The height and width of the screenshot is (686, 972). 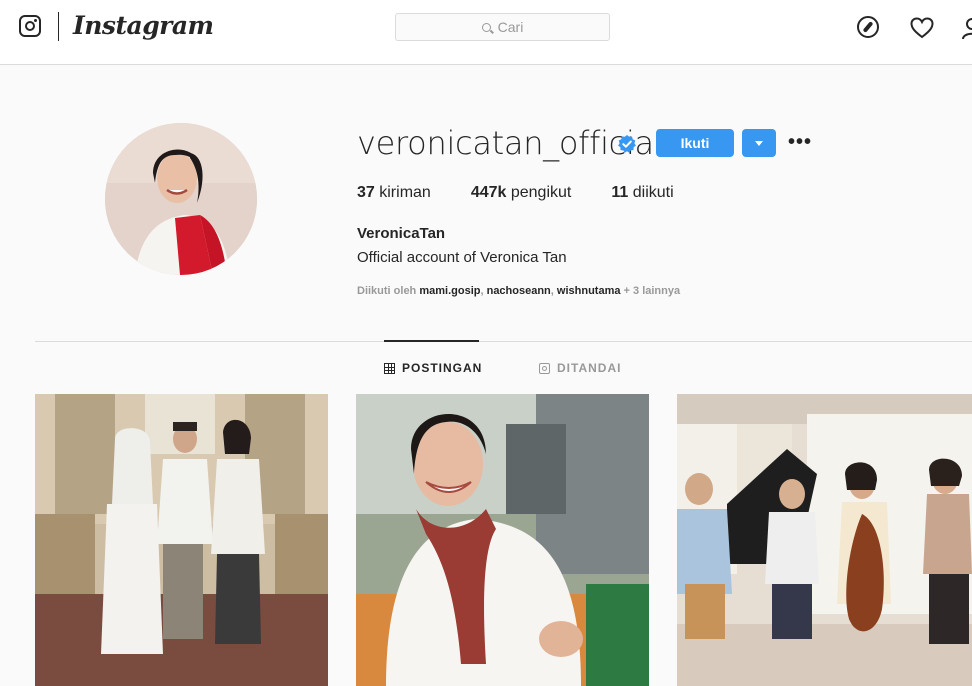 I want to click on stat-followers-count: 447k, so click(x=488, y=192).